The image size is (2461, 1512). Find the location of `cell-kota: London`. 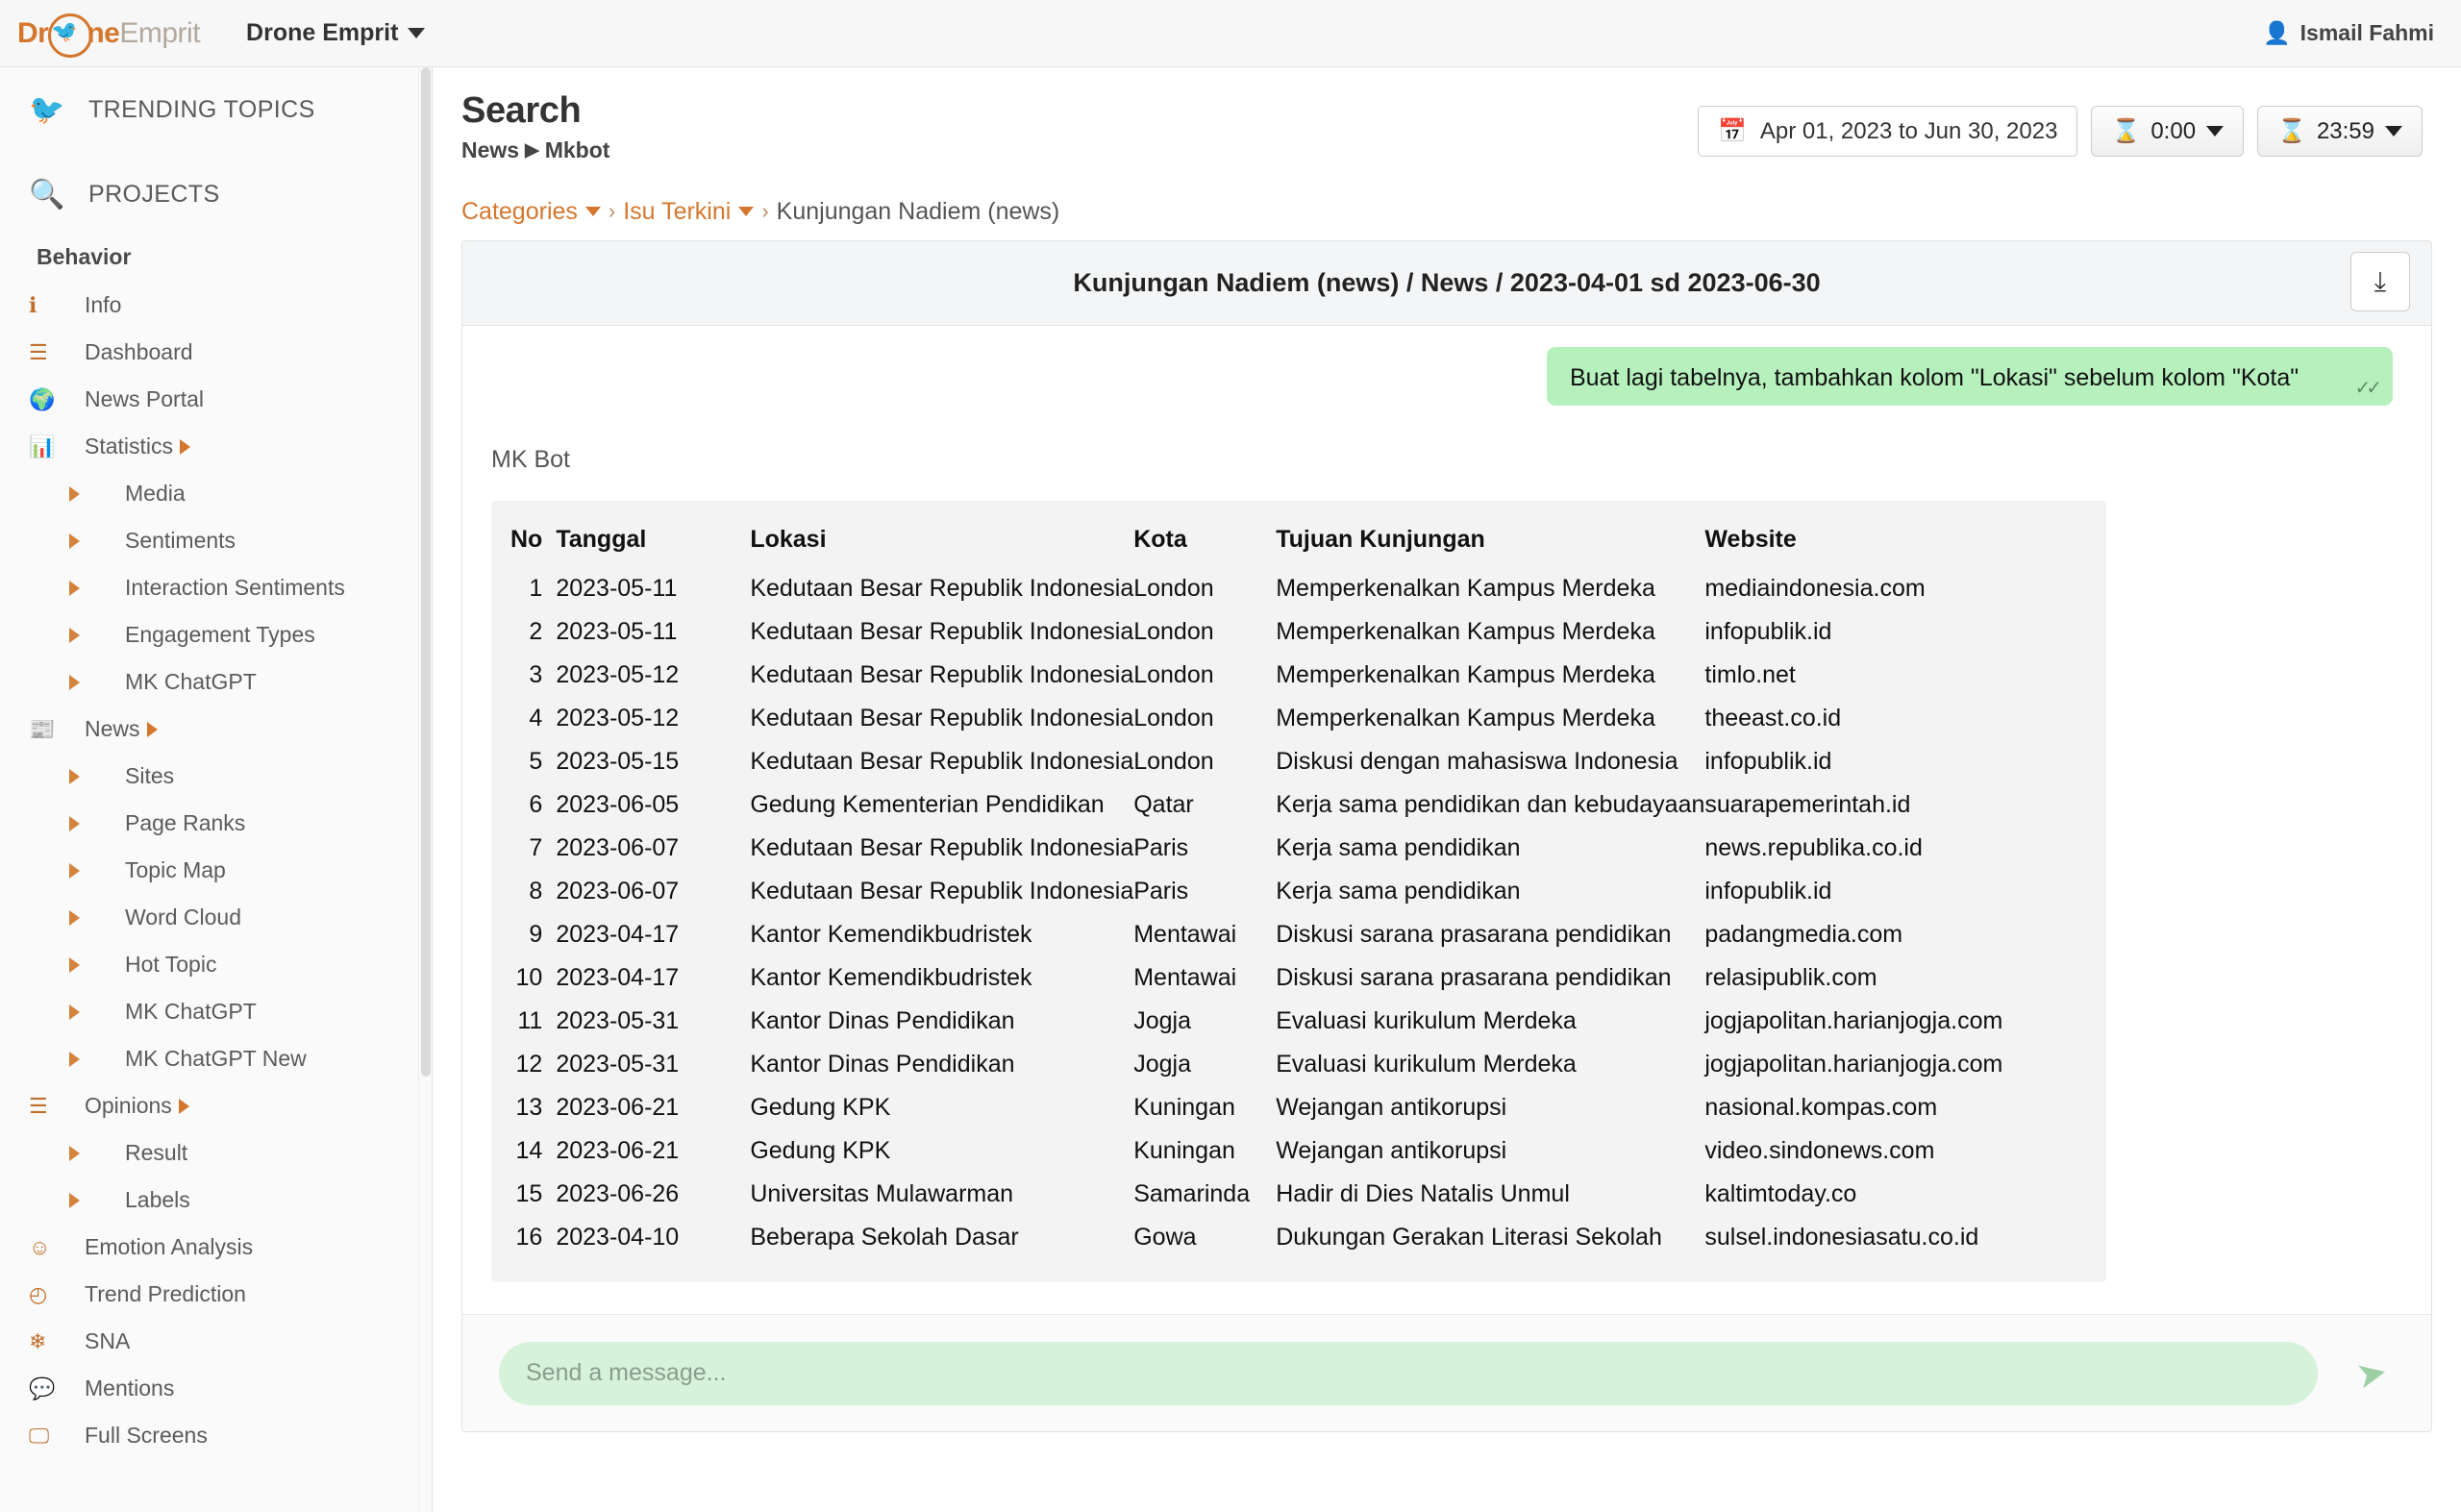

cell-kota: London is located at coordinates (1173, 718).